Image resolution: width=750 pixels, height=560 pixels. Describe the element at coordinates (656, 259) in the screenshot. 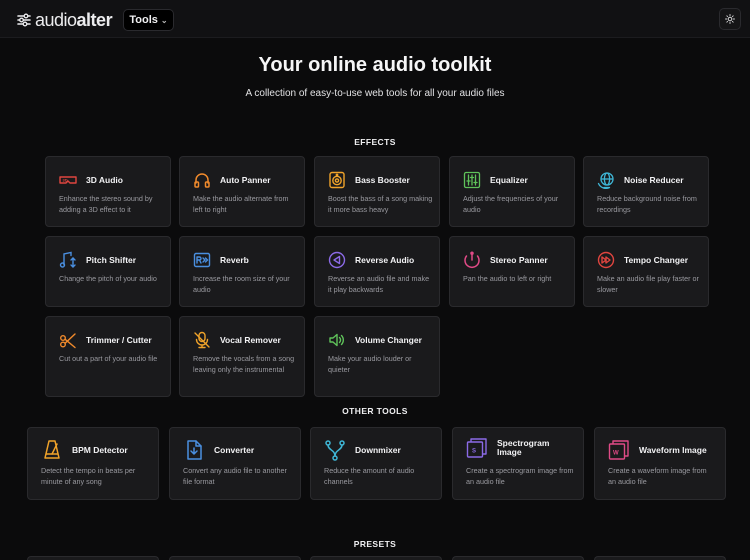

I see `tool-name: Tempo Changer` at that location.